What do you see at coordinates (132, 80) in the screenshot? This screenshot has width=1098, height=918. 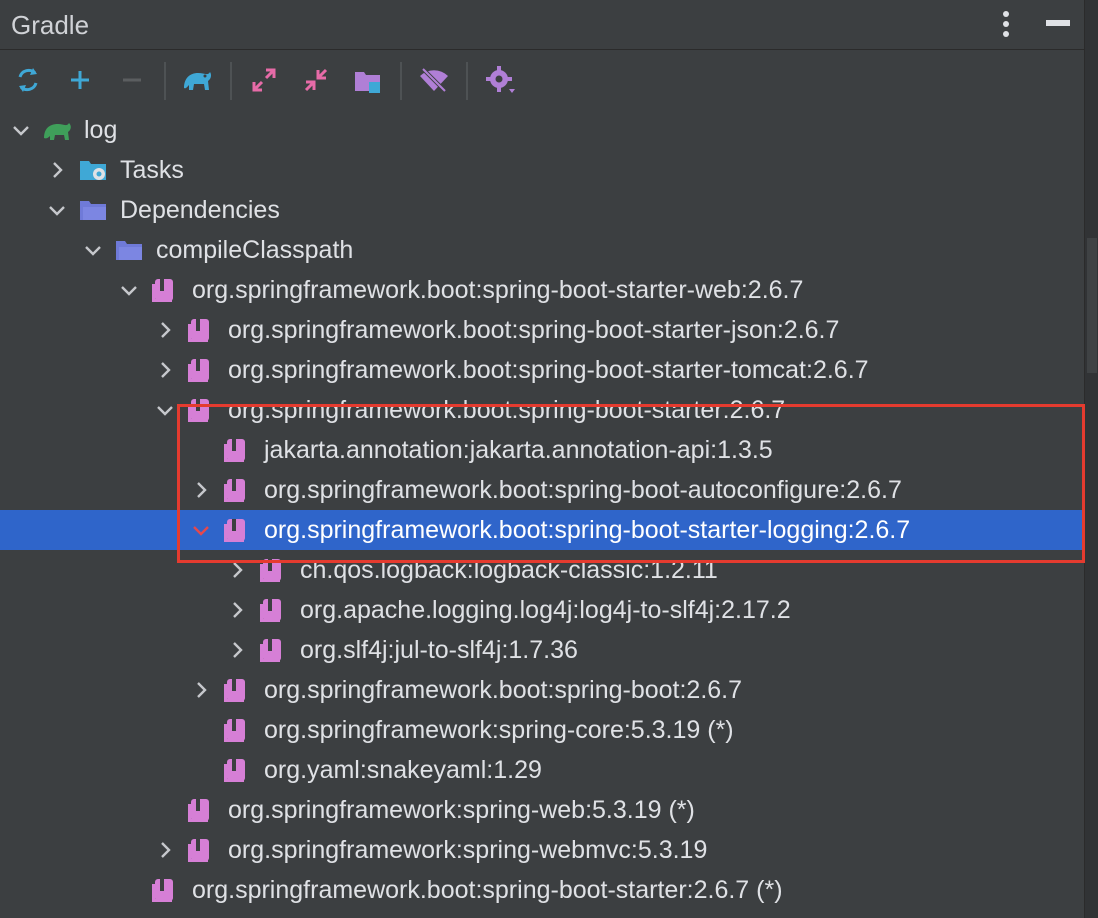 I see `remove-icon` at bounding box center [132, 80].